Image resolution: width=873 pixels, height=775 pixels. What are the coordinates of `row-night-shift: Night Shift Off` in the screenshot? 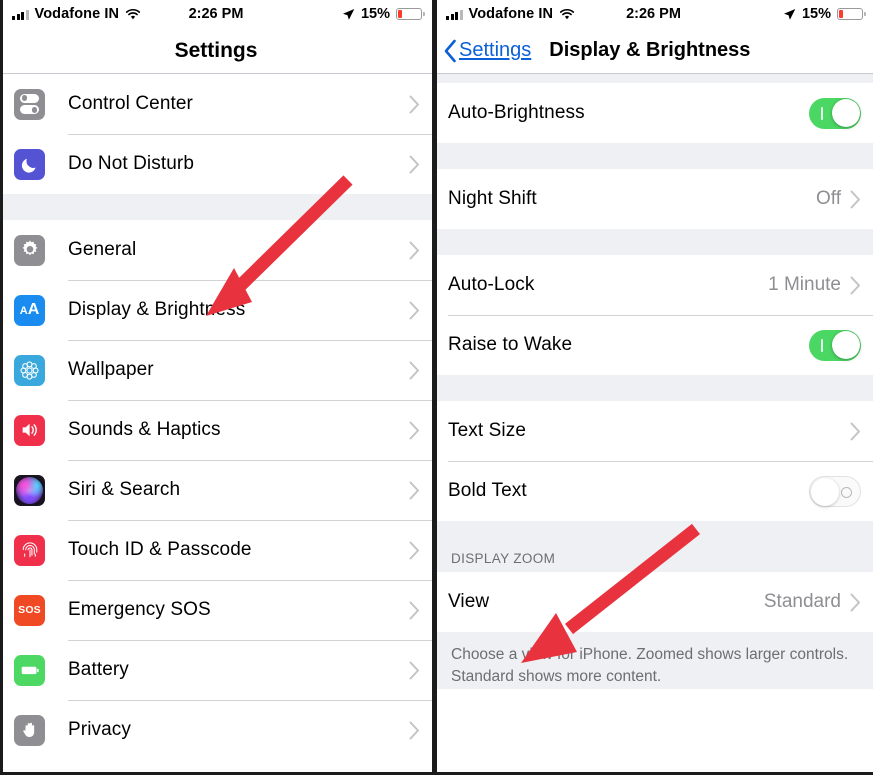 It's located at (653, 199).